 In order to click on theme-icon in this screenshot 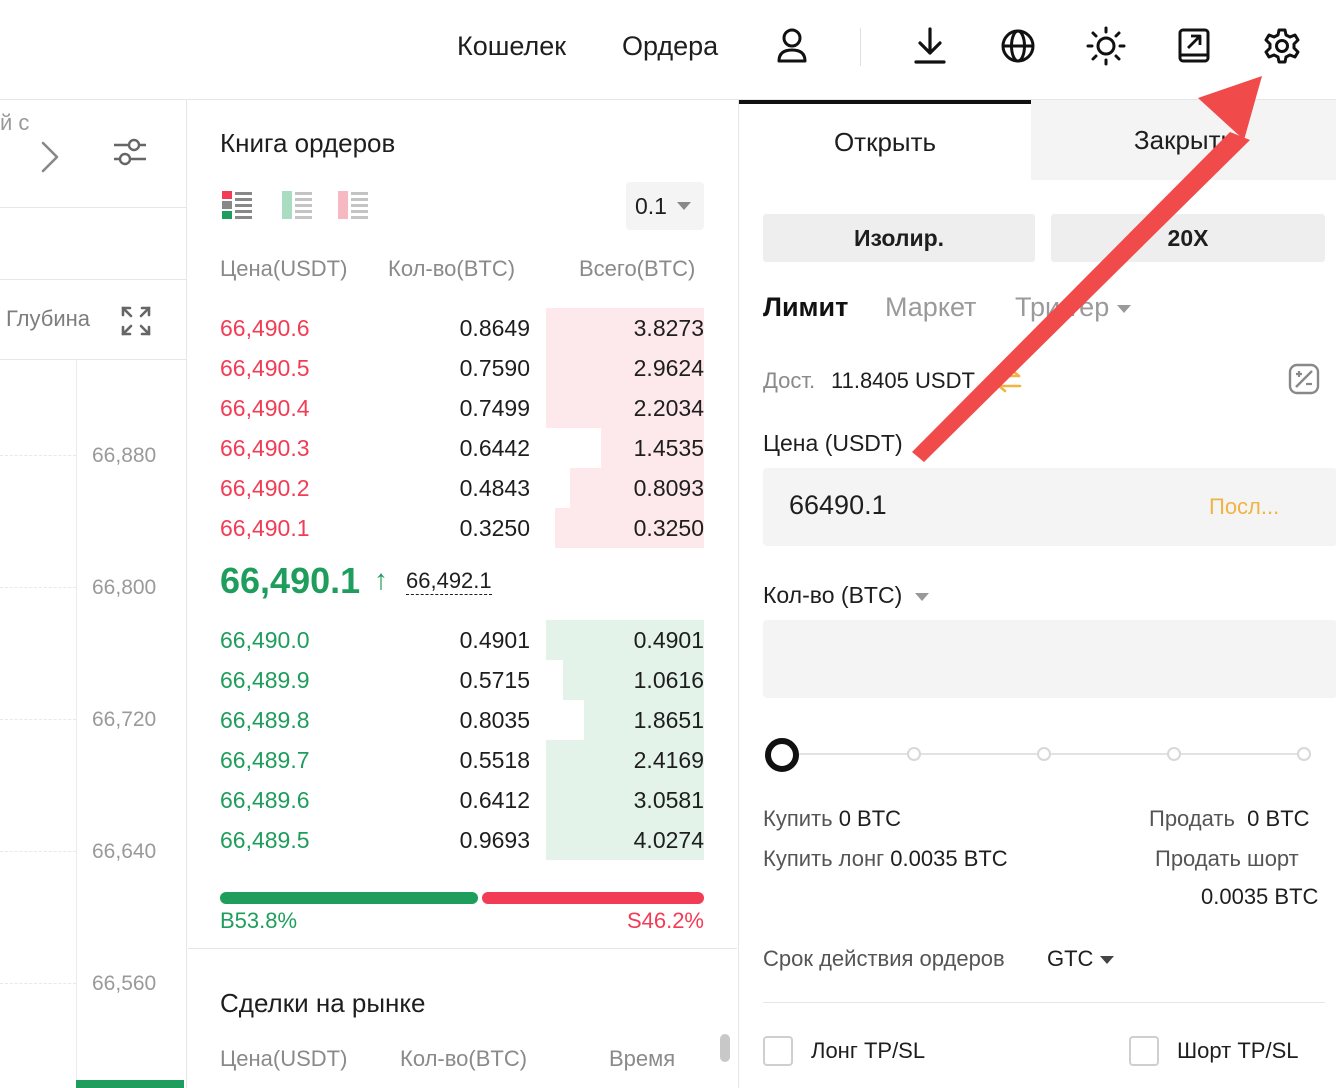, I will do `click(1106, 46)`.